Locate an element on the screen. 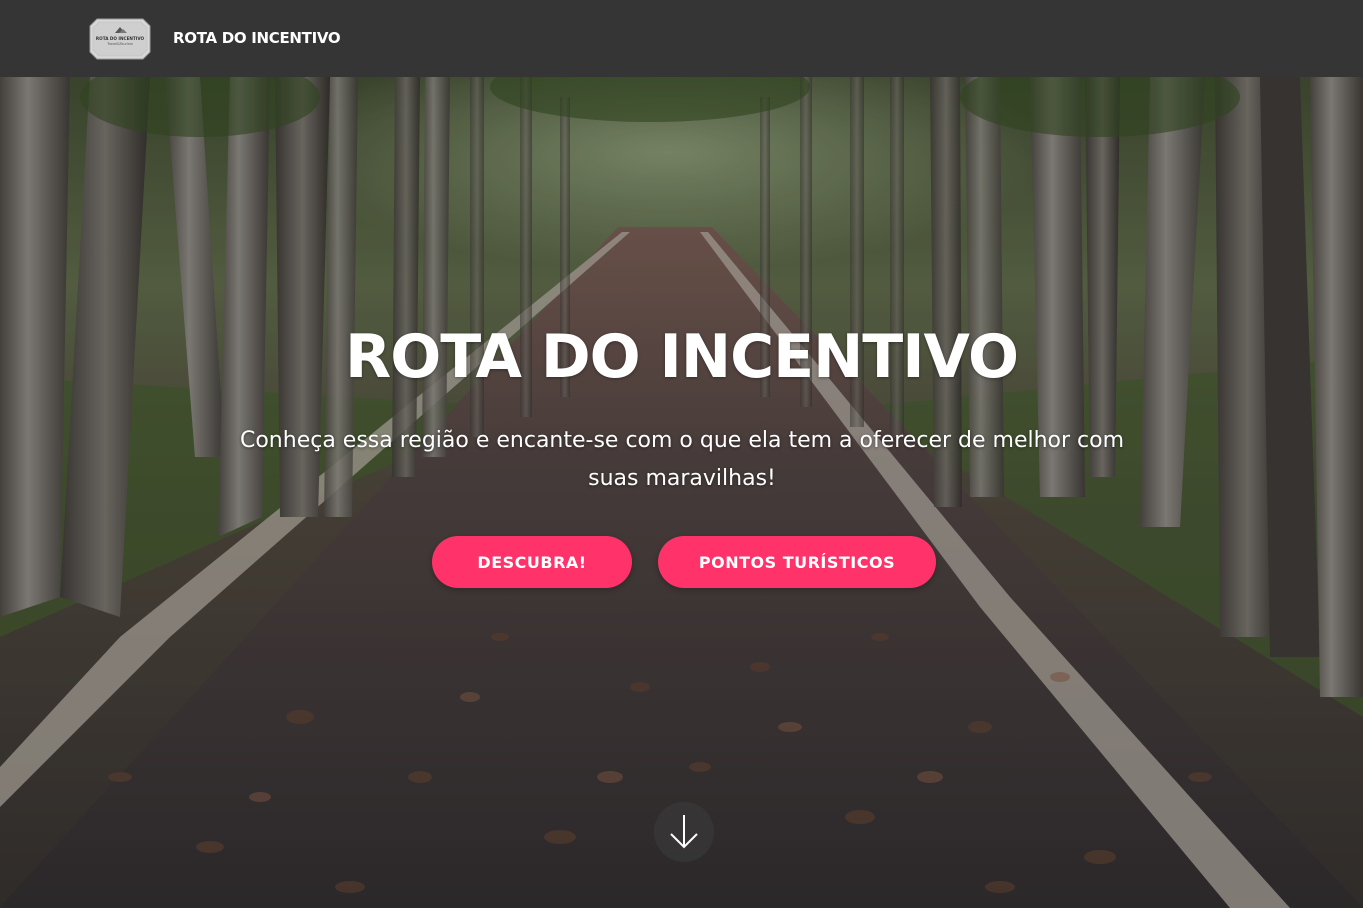  logo-text-line1: ROTA DO INCENTIVO is located at coordinates (120, 38).